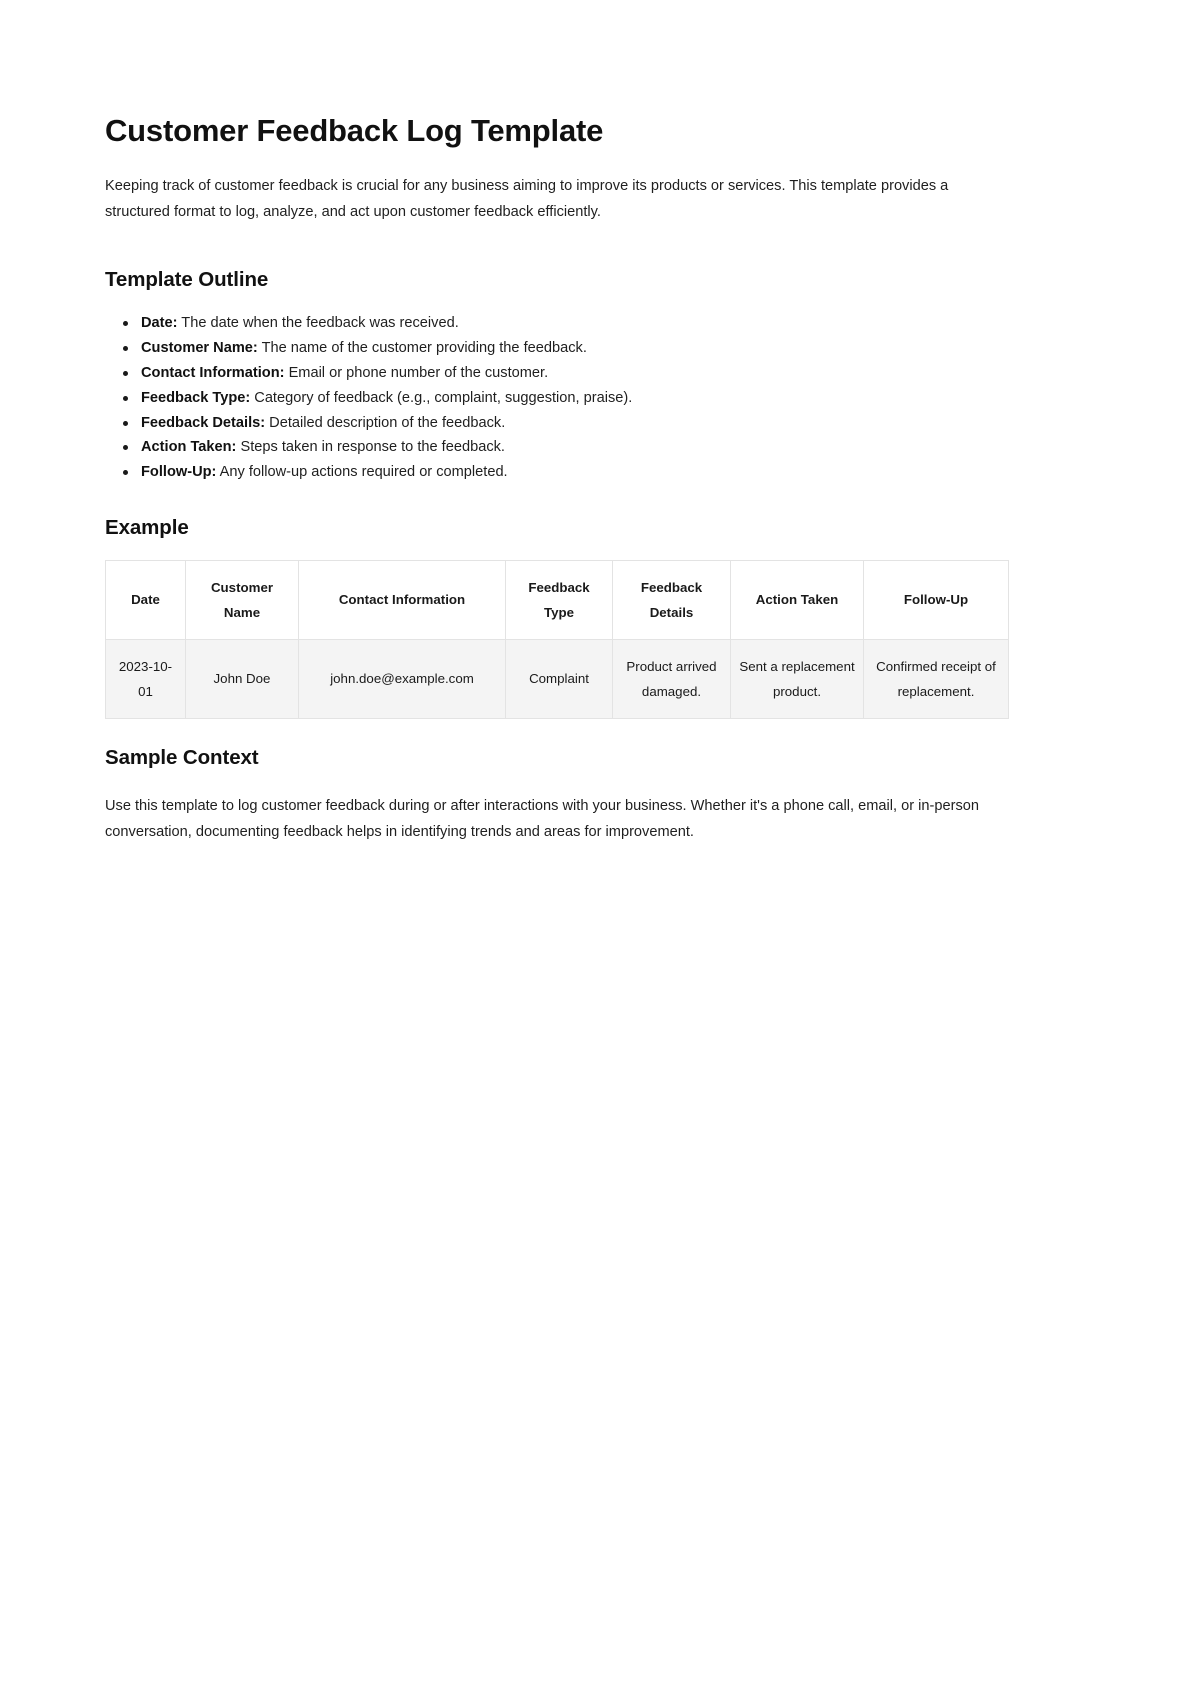 The width and height of the screenshot is (1200, 1697). What do you see at coordinates (159, 323) in the screenshot?
I see `list-item-term: Date:` at bounding box center [159, 323].